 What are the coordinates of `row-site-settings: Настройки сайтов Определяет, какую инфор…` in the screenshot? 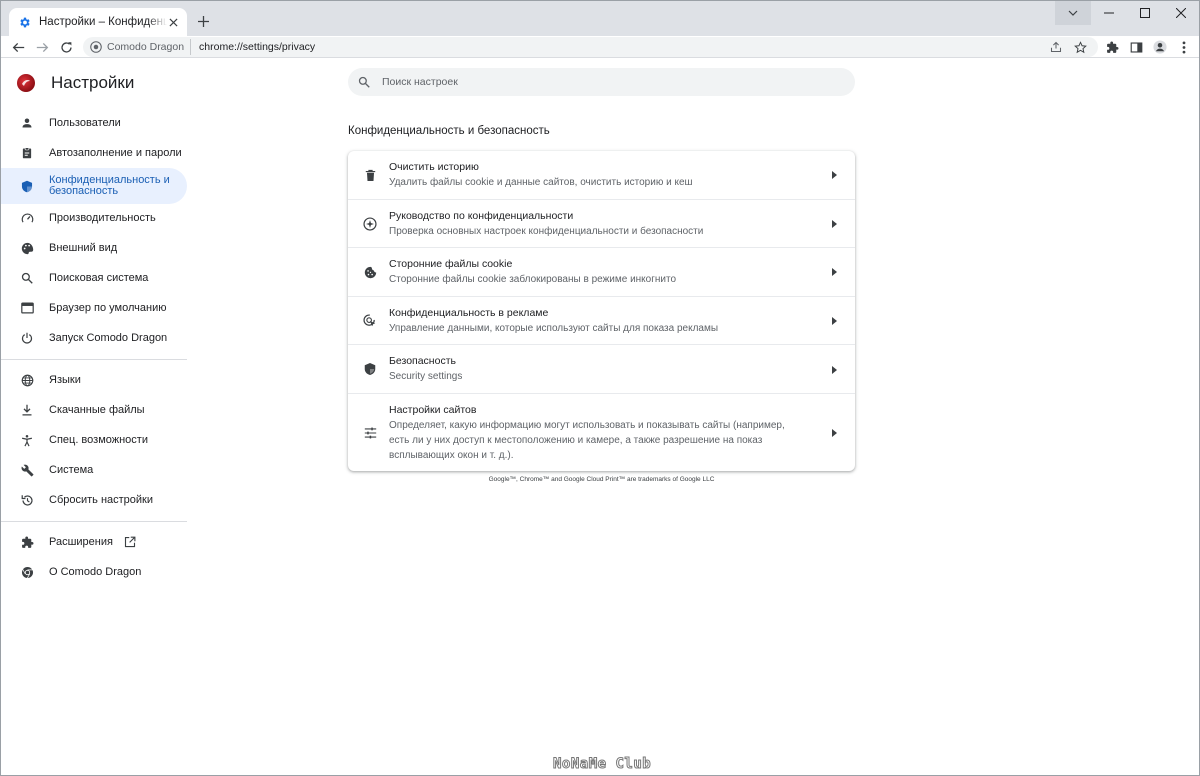 It's located at (601, 432).